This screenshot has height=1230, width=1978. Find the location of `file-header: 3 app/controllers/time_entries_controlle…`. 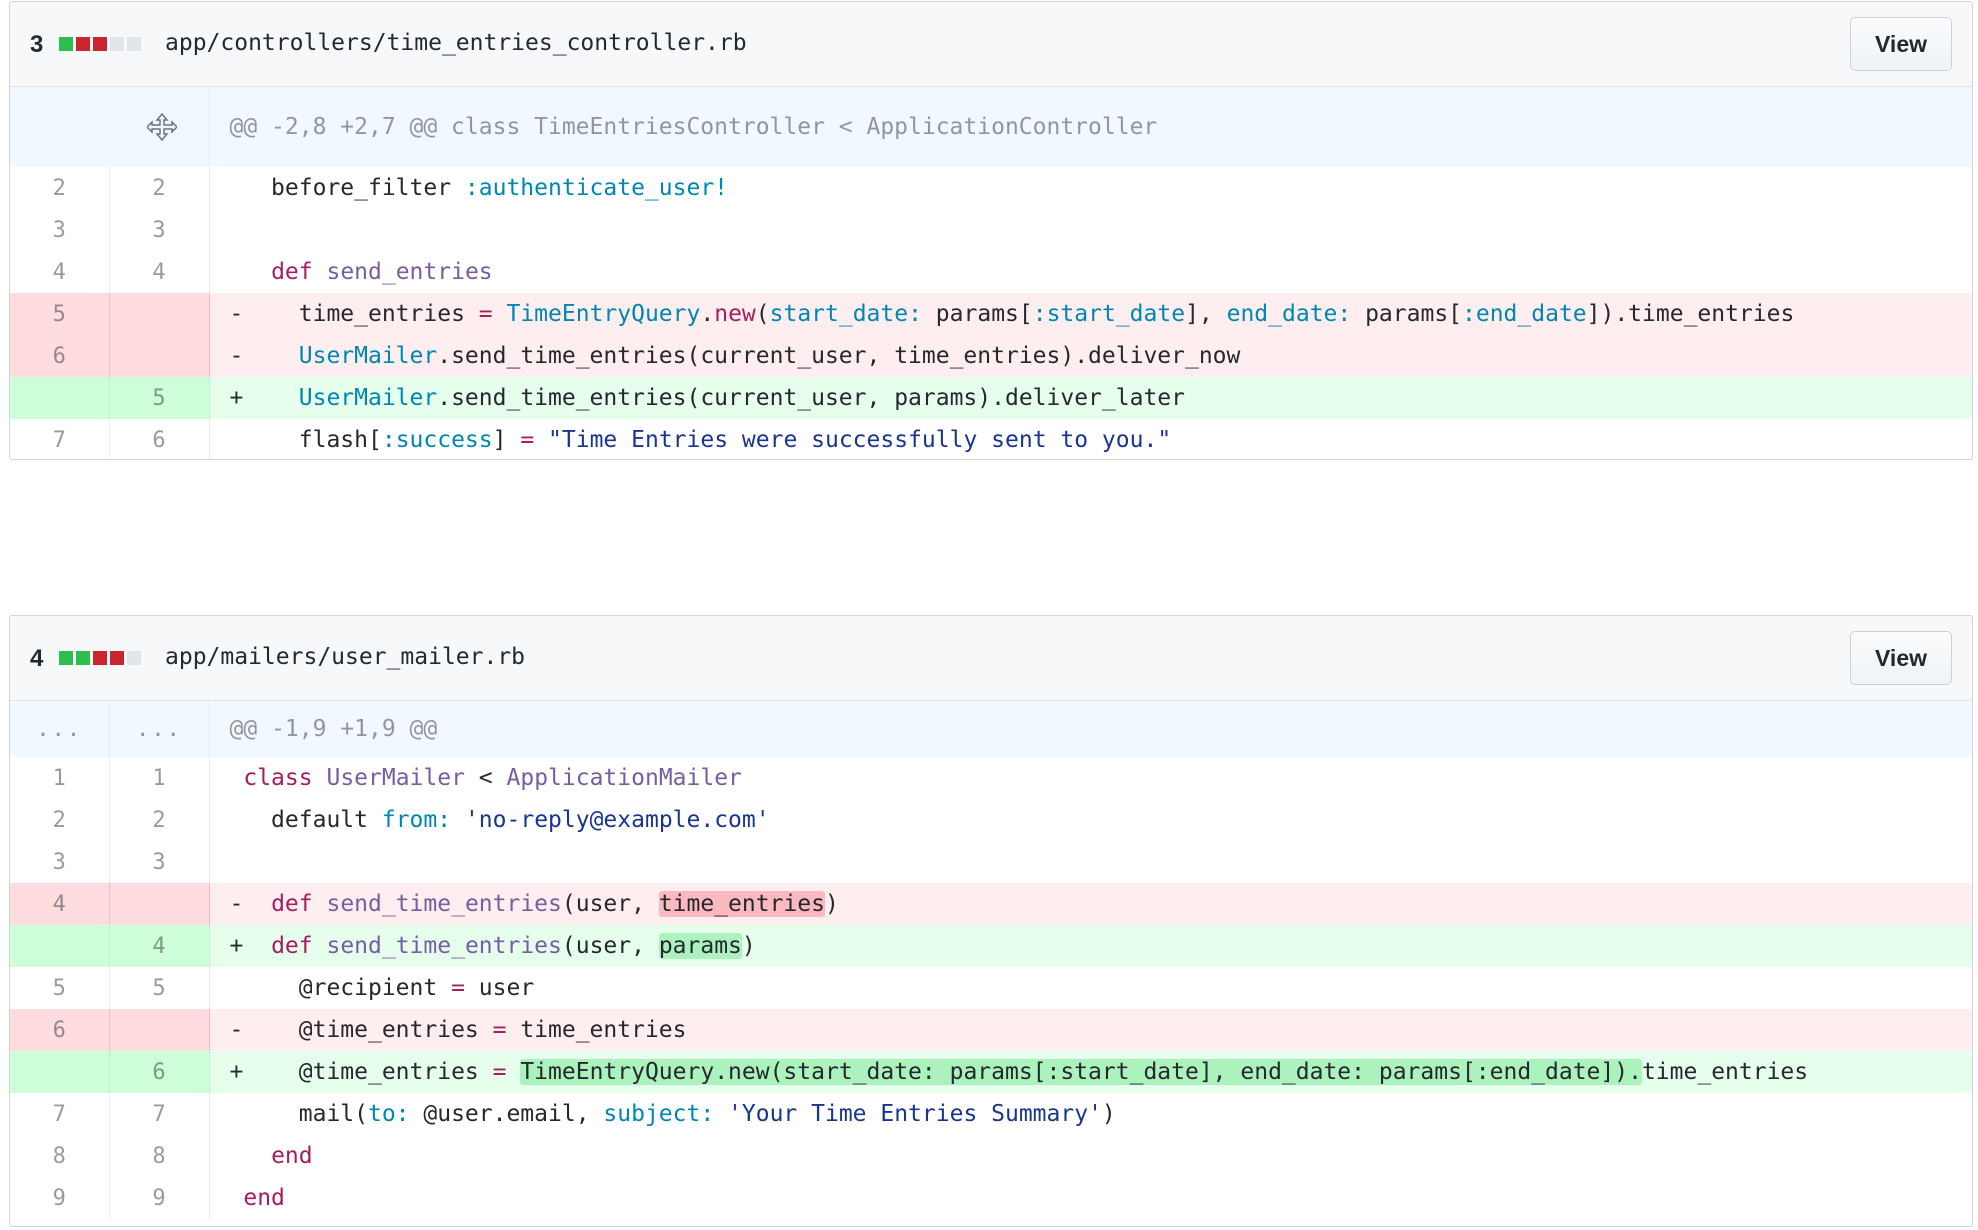

file-header: 3 app/controllers/time_entries_controlle… is located at coordinates (991, 44).